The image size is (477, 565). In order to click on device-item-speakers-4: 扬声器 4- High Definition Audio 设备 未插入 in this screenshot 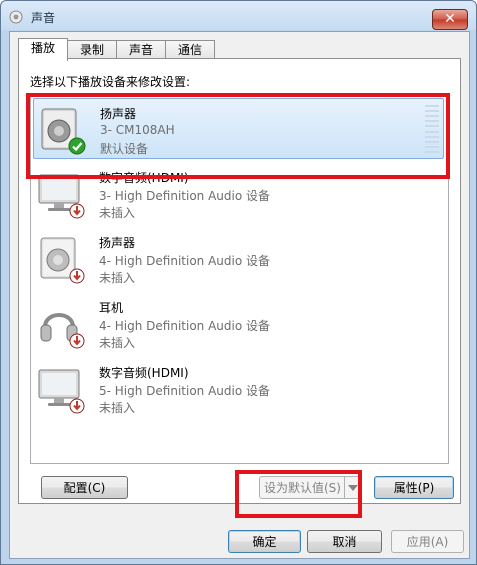, I will do `click(238, 258)`.